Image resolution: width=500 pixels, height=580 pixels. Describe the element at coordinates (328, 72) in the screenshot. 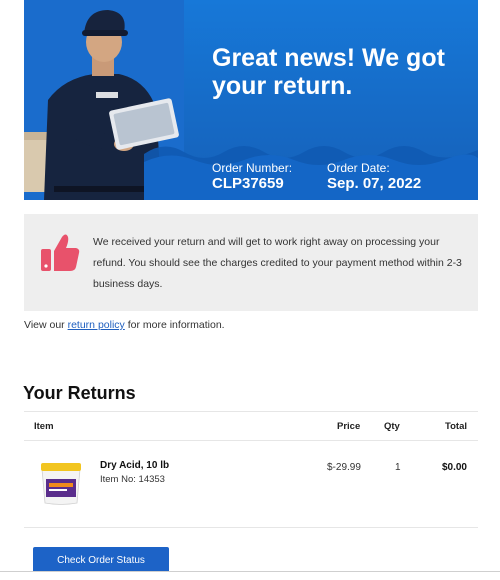

I see `hero-title: Great news! We got your return.` at that location.